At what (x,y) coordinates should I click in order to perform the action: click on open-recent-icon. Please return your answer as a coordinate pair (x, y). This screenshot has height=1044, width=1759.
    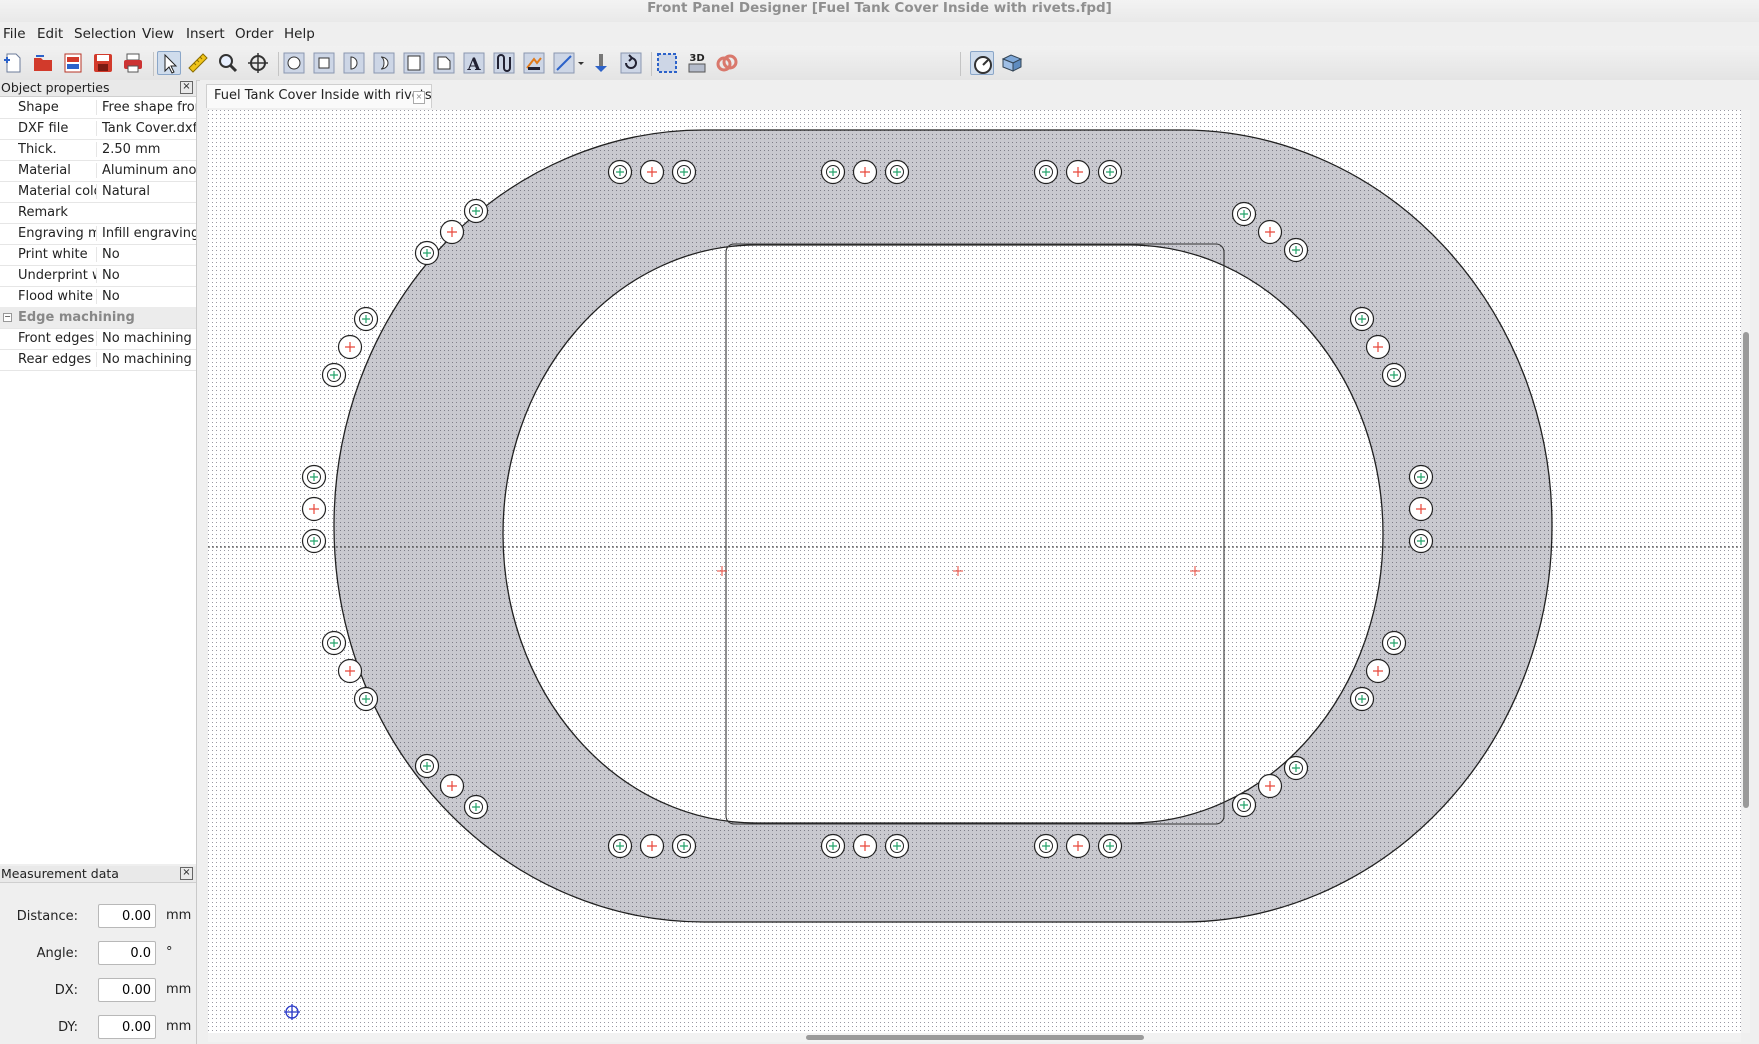
    Looking at the image, I should click on (73, 63).